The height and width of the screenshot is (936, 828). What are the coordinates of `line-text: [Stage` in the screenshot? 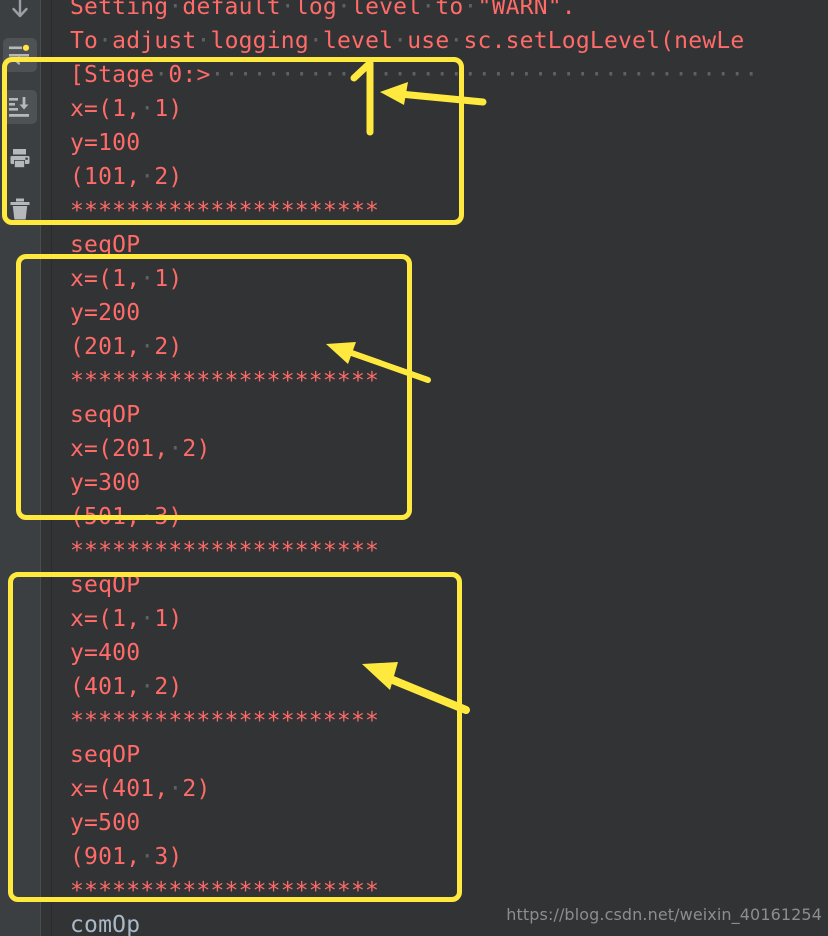 It's located at (112, 75).